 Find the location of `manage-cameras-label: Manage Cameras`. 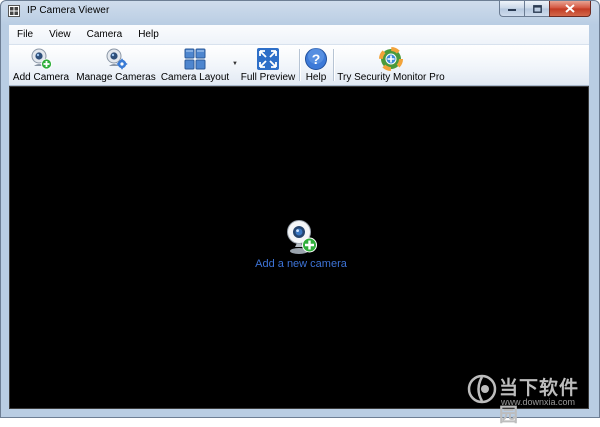

manage-cameras-label: Manage Cameras is located at coordinates (116, 77).